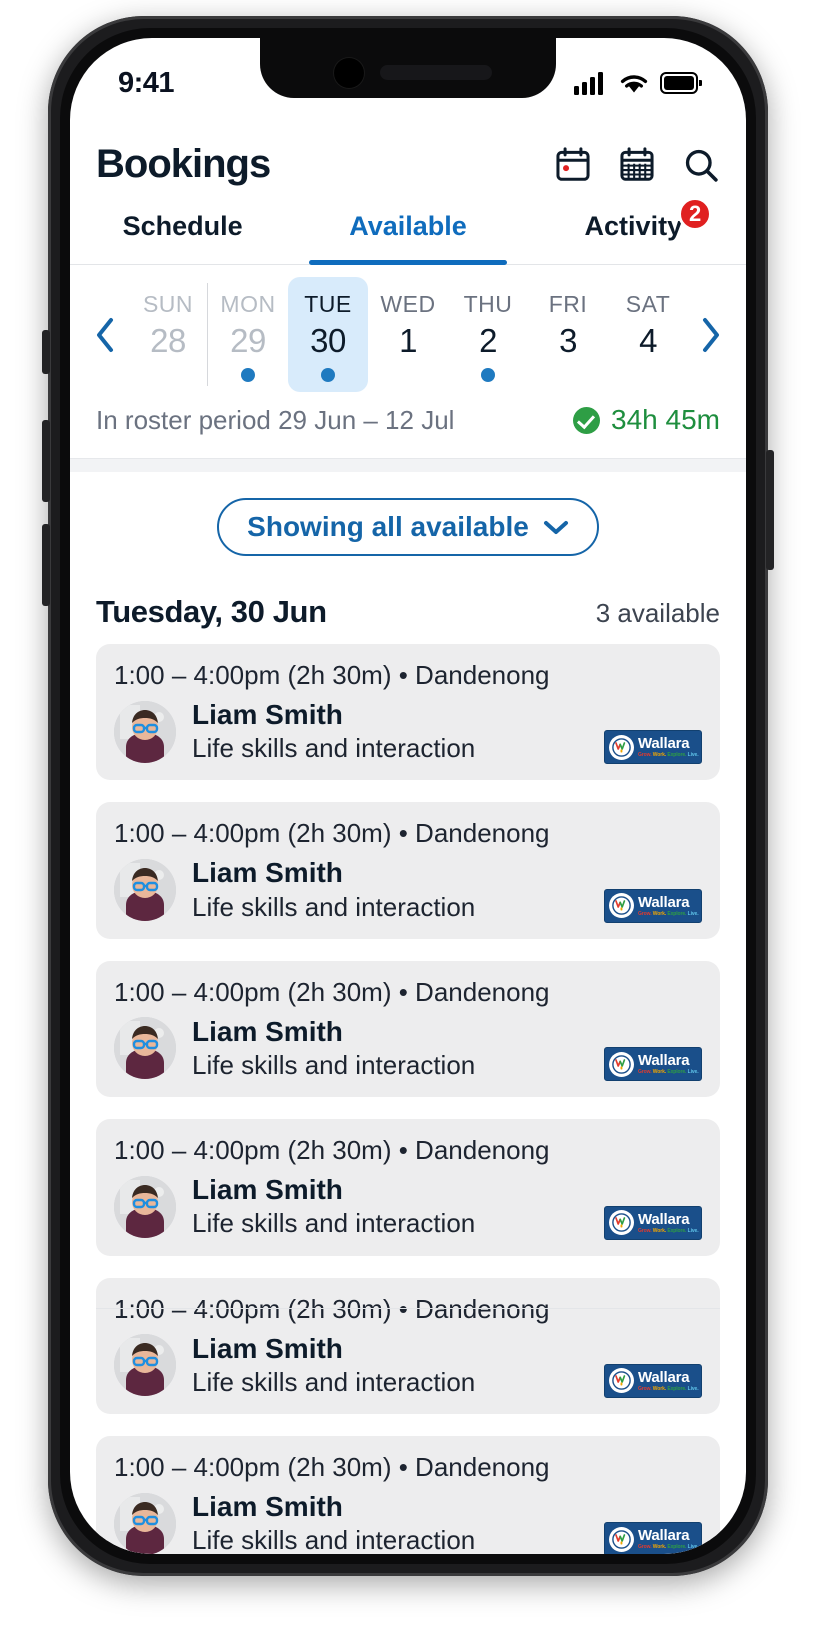 This screenshot has width=816, height=1648. What do you see at coordinates (408, 156) in the screenshot?
I see `app-header: Bookings` at bounding box center [408, 156].